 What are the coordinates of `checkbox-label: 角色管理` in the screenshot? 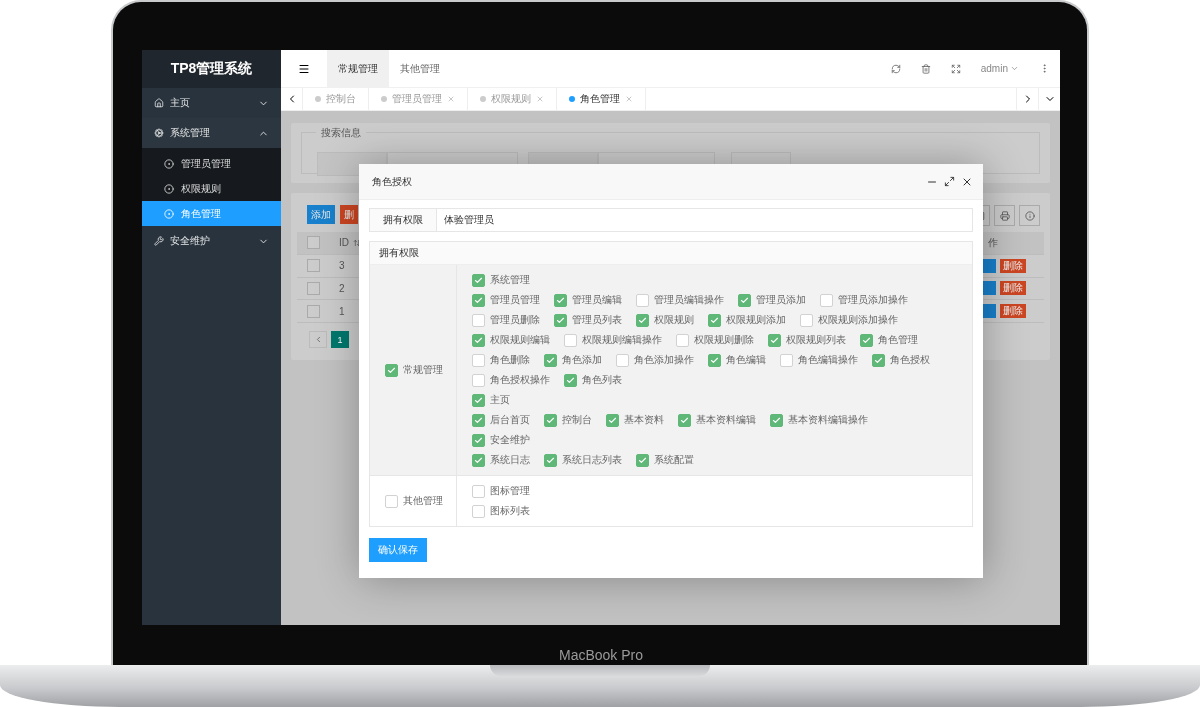 It's located at (898, 340).